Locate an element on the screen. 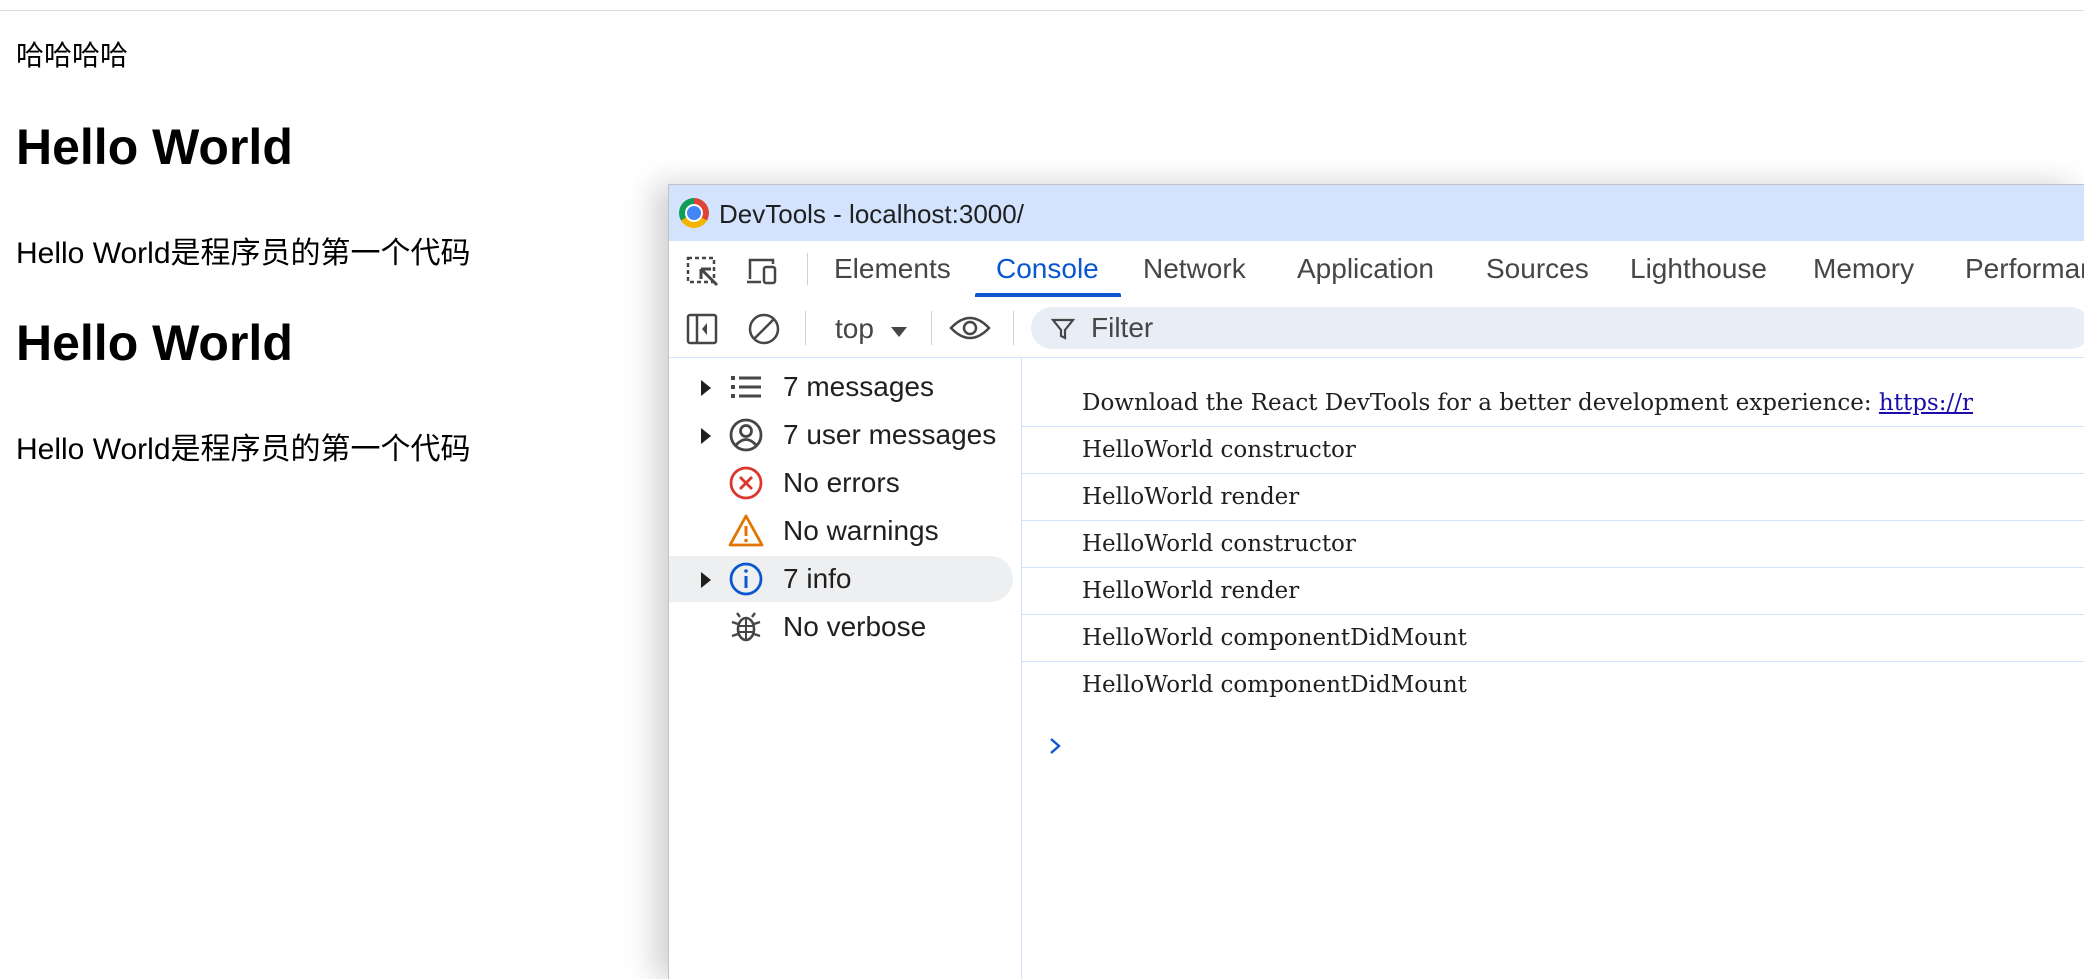  sidebar-item-info: 7 info is located at coordinates (841, 579).